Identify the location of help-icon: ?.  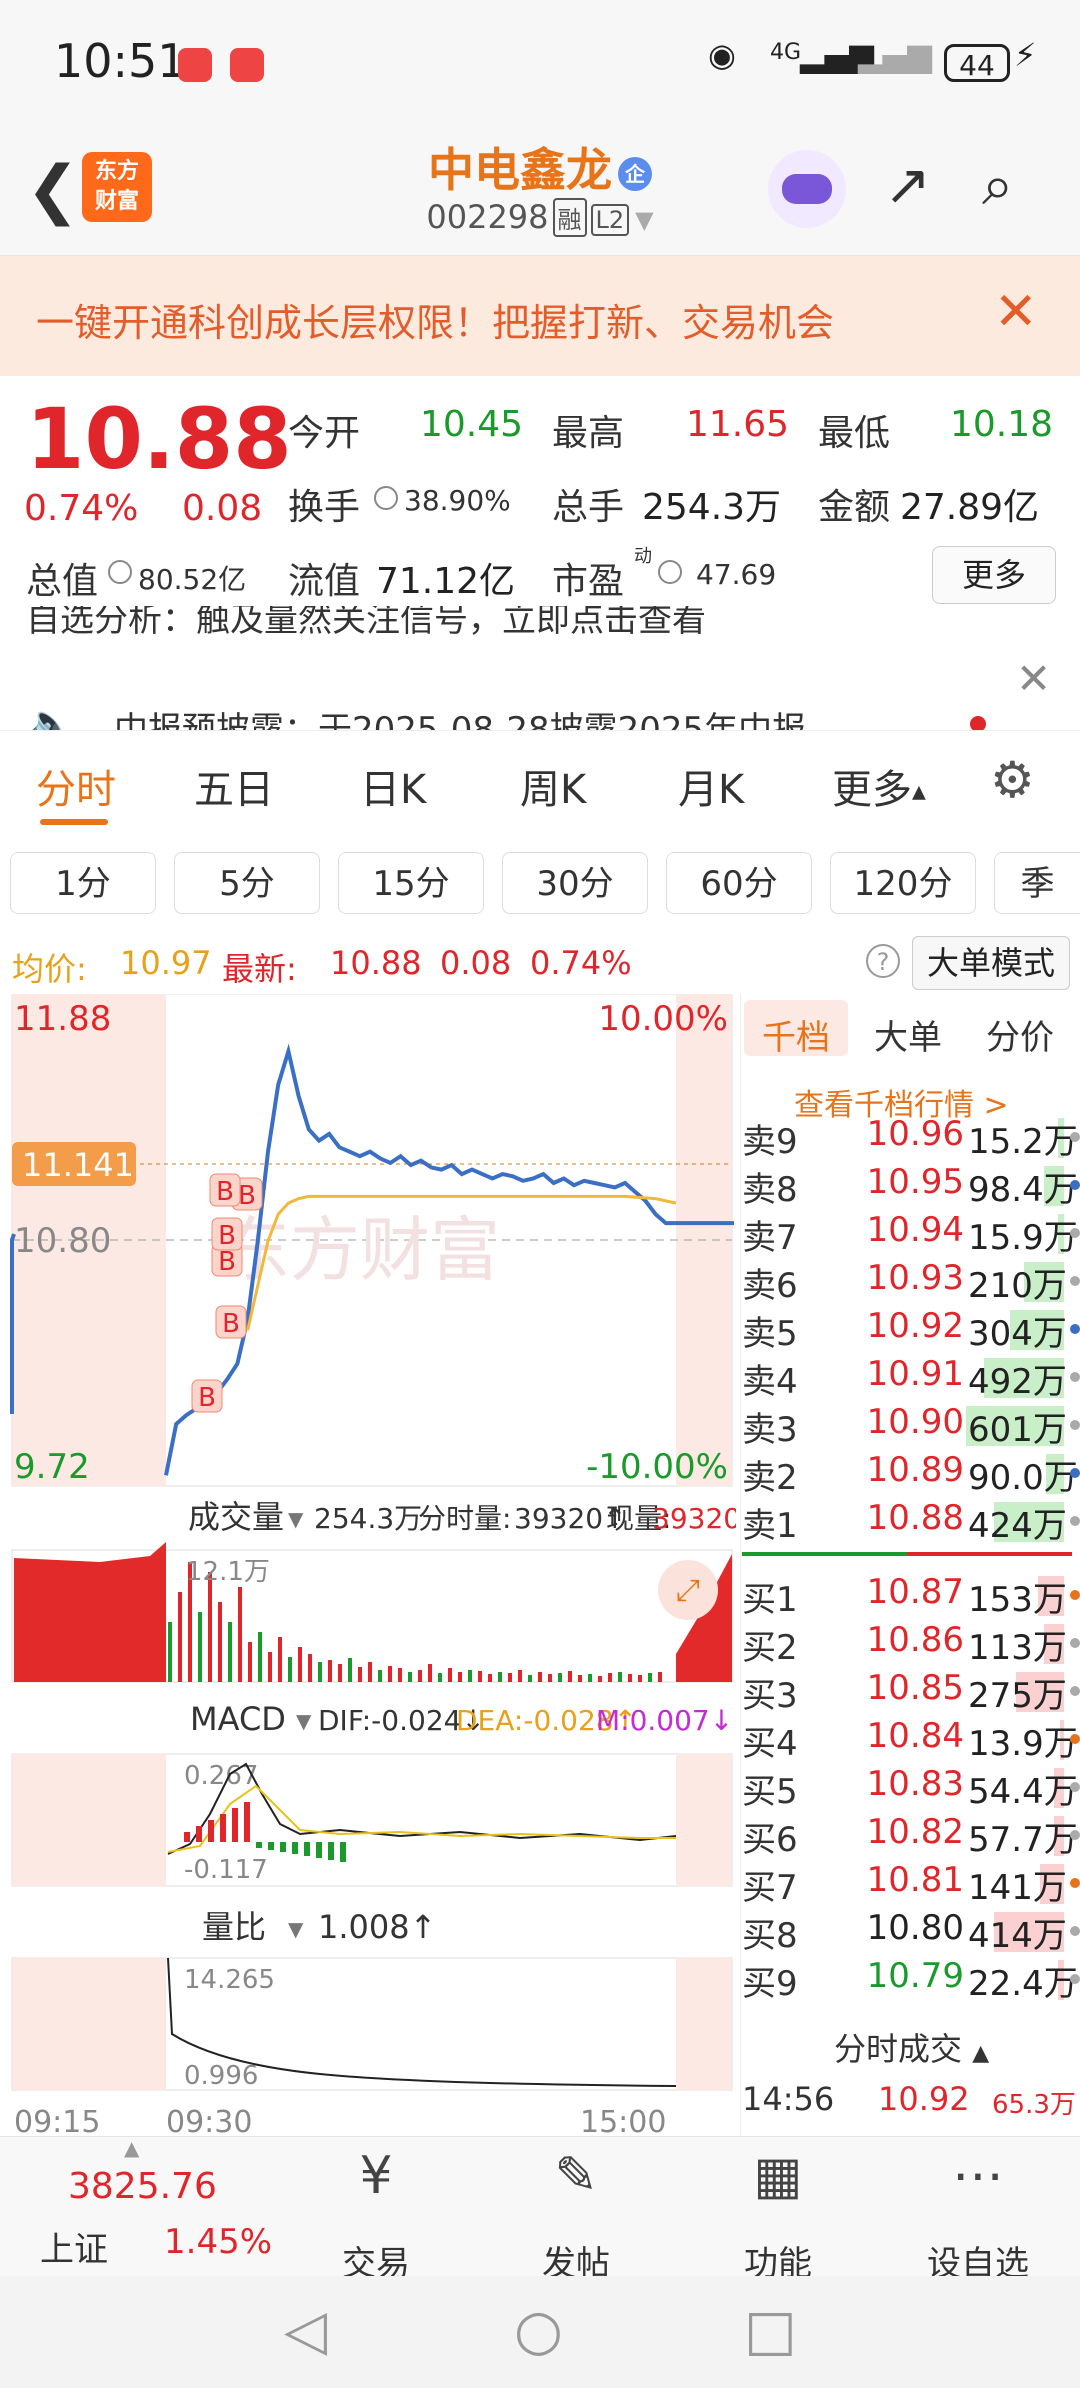
(883, 961).